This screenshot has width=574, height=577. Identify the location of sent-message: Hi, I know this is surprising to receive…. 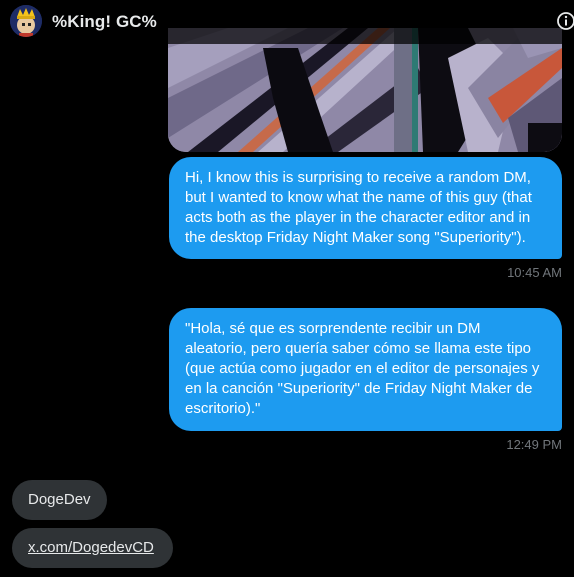
(365, 208).